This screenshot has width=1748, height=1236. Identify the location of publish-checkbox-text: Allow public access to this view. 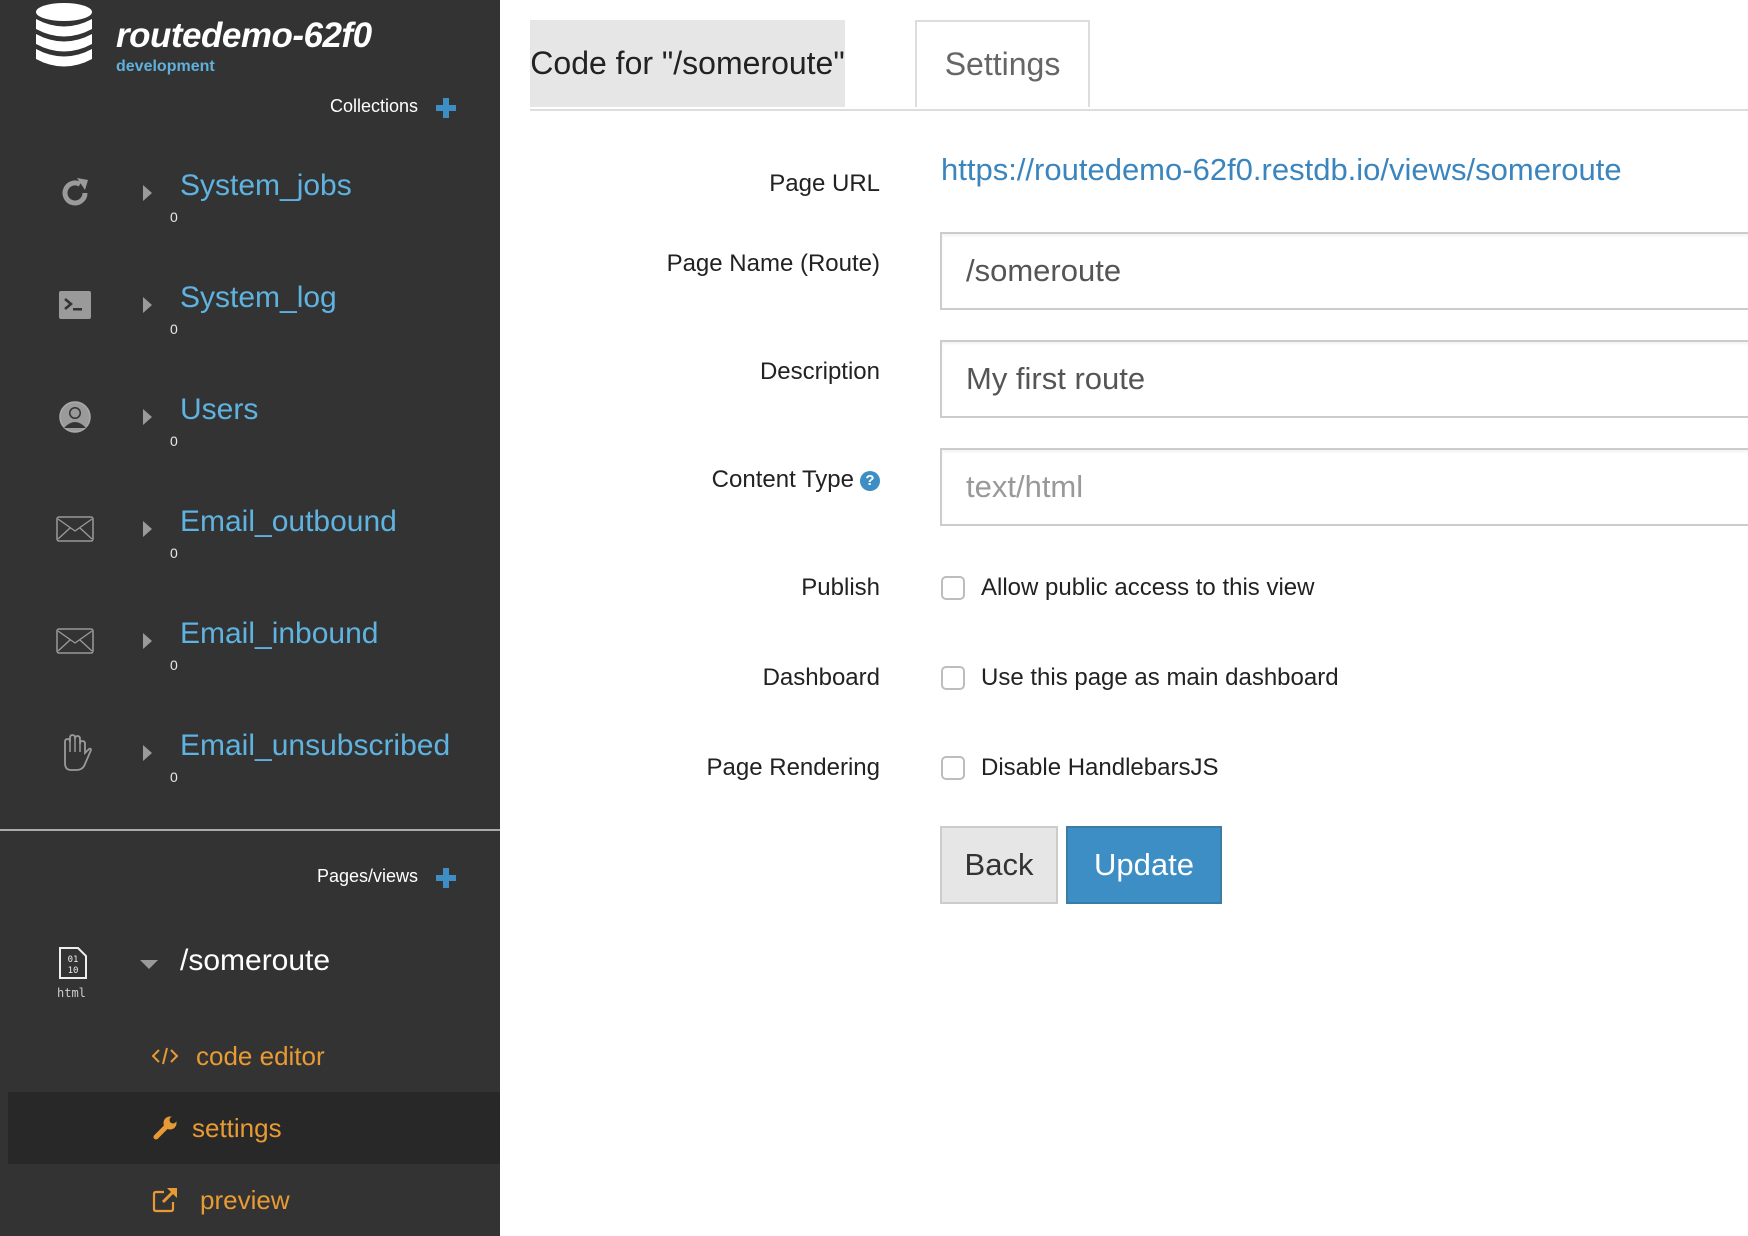
(1147, 588).